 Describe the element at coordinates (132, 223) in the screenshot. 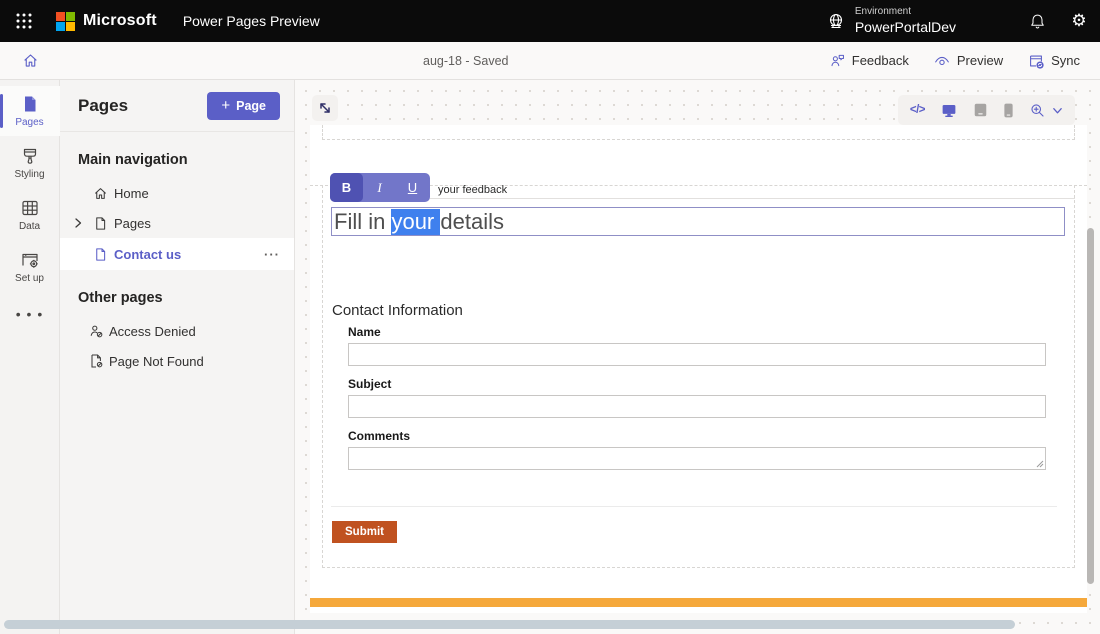

I see `nav-pages-label: Pages` at that location.